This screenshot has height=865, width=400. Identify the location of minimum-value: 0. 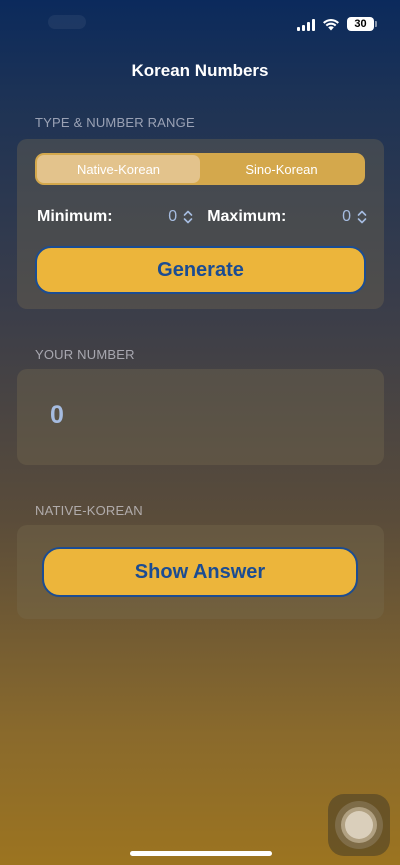
(173, 216).